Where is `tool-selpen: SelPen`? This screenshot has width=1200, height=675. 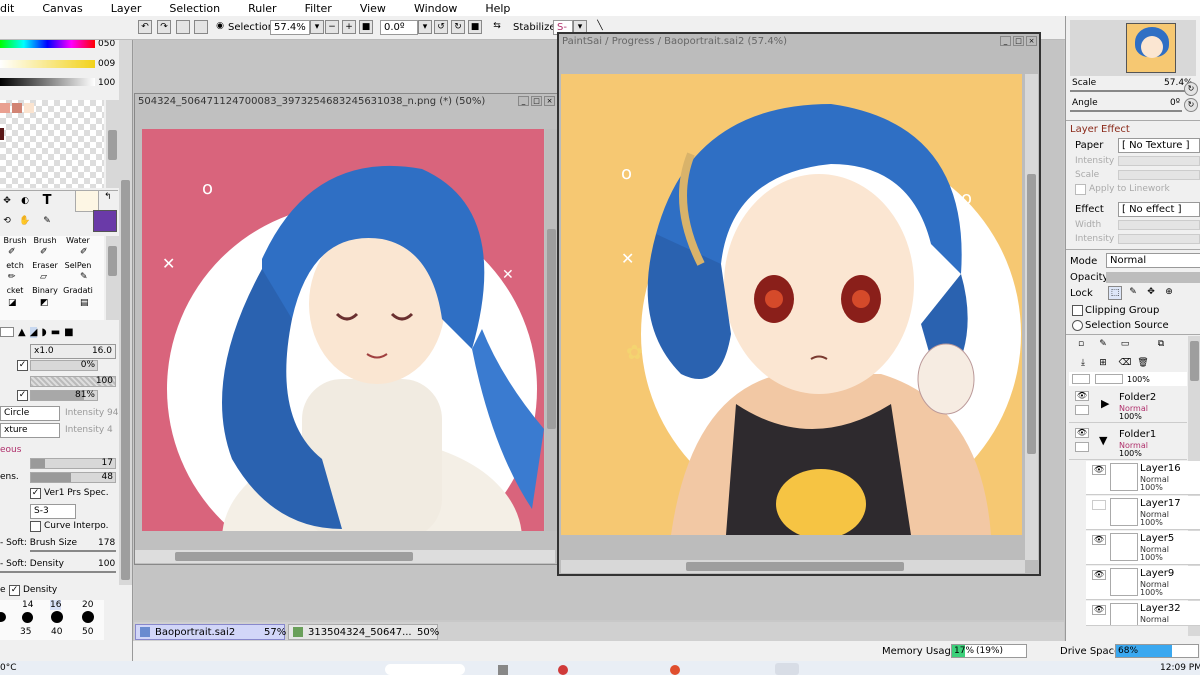
tool-selpen: SelPen is located at coordinates (78, 265).